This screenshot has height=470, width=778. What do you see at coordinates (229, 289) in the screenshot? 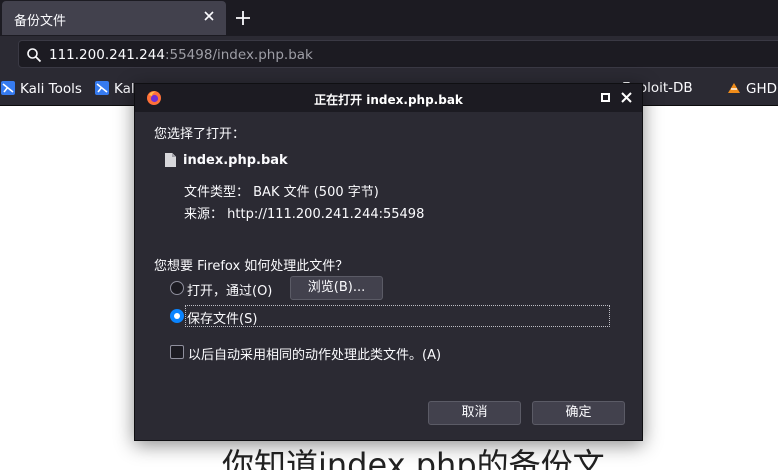
I see `open-with-label: 打开，通过(O)` at bounding box center [229, 289].